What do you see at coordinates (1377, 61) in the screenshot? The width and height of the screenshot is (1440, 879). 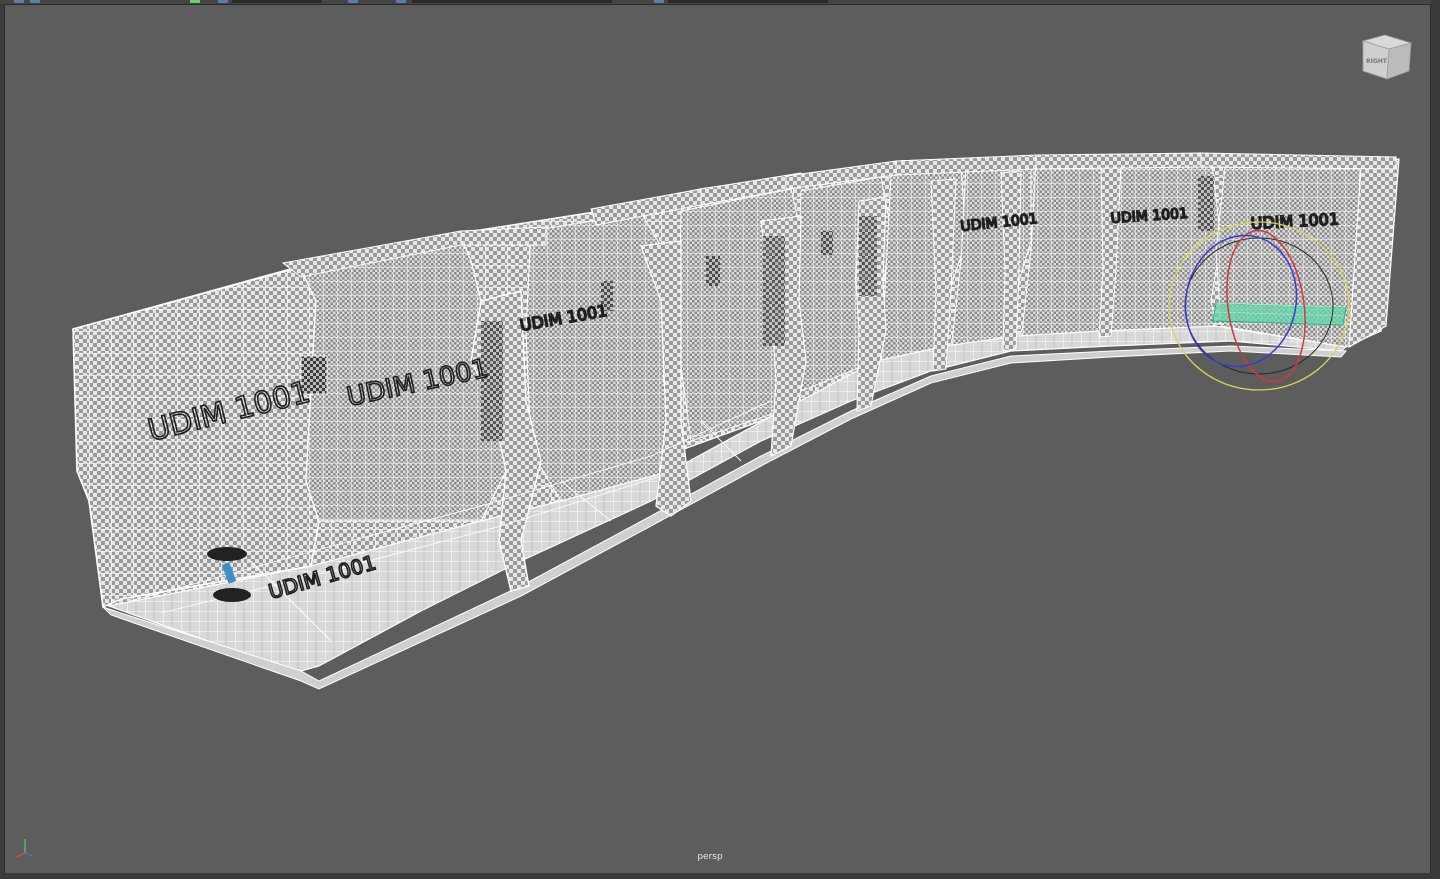 I see `view-cube-face-label: RIGHT` at bounding box center [1377, 61].